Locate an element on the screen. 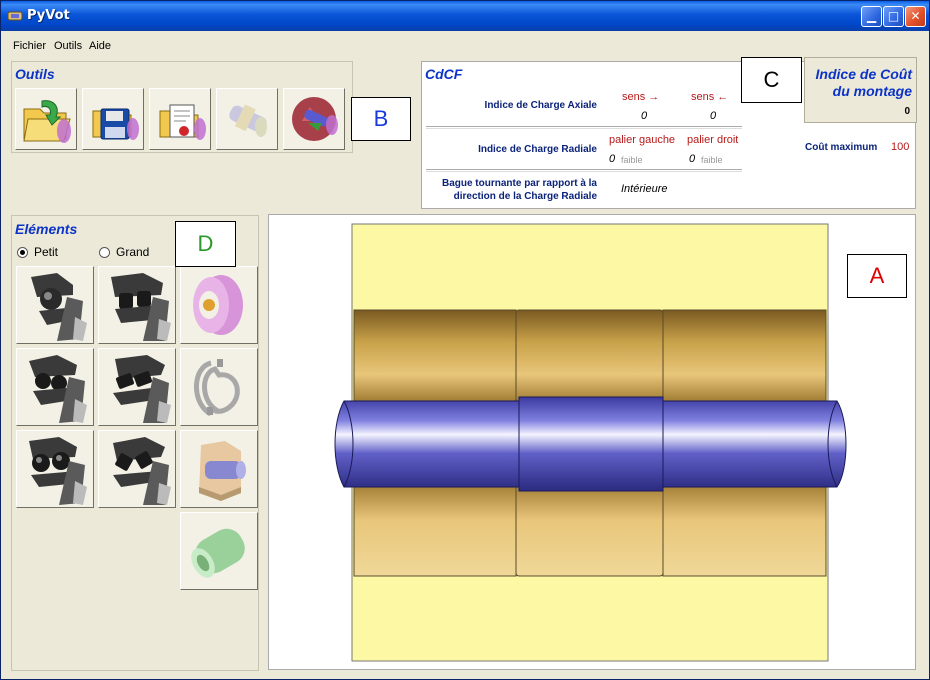 The height and width of the screenshot is (680, 930). open-button is located at coordinates (46, 119).